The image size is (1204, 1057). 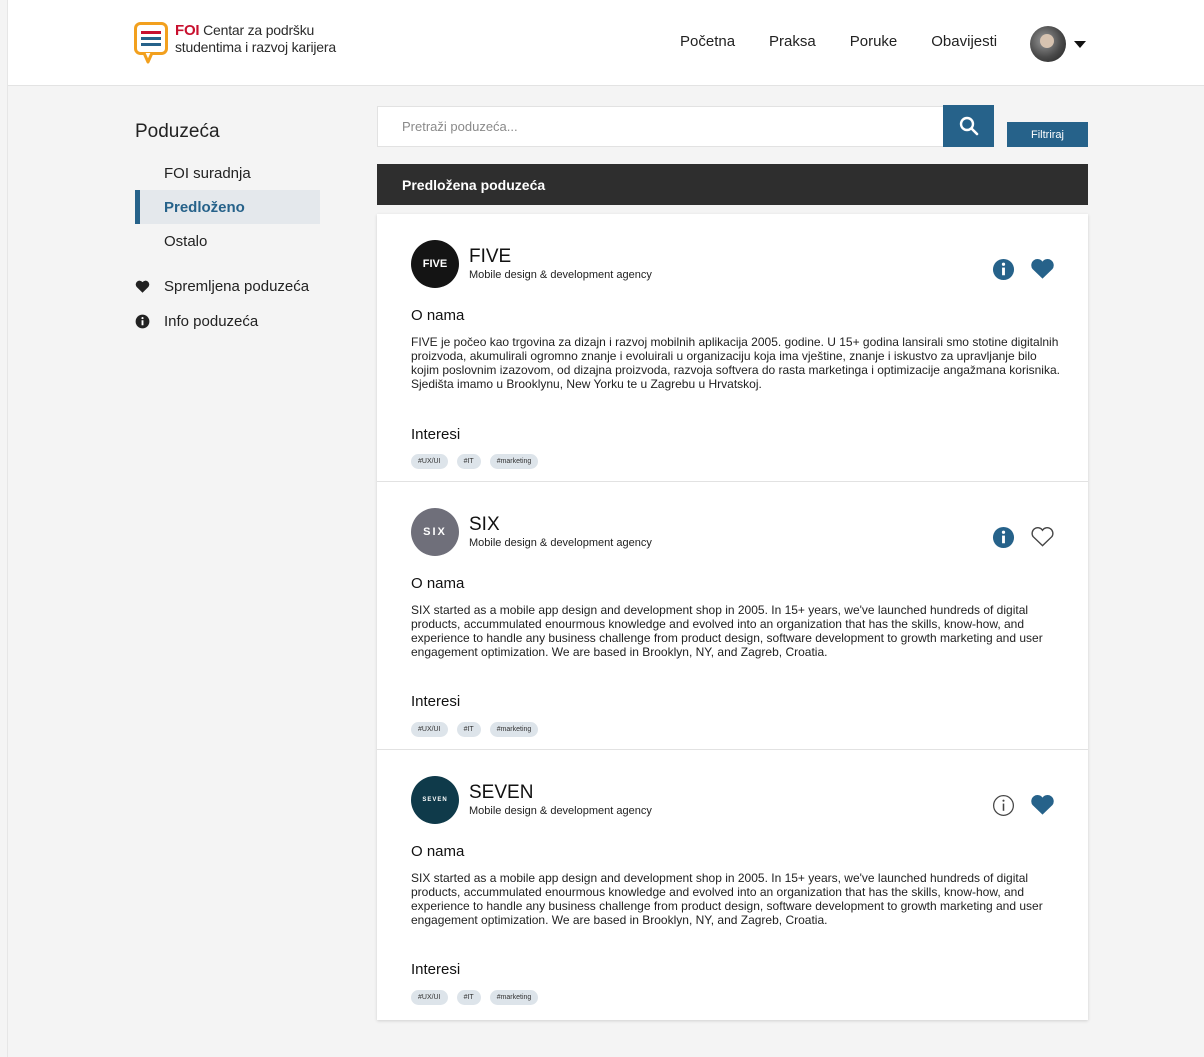 I want to click on sidebar-list: FOI suradnja Predloženo Ostalo, so click(x=227, y=207).